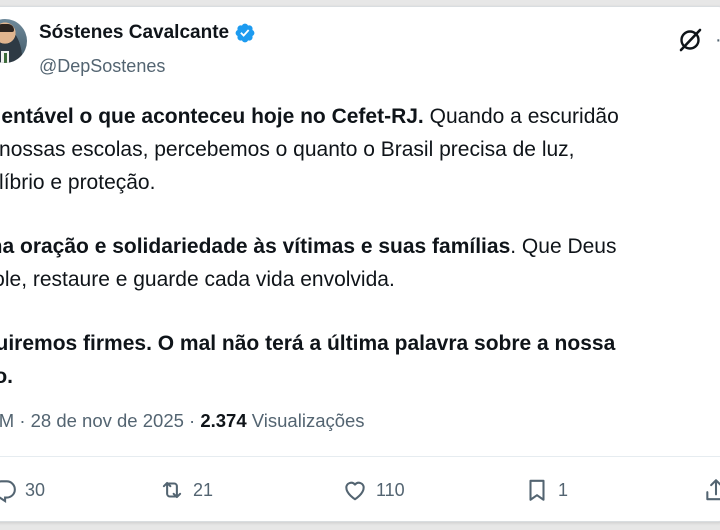 Image resolution: width=720 pixels, height=530 pixels. What do you see at coordinates (134, 33) in the screenshot?
I see `author-name: Sóstenes Cavalcante` at bounding box center [134, 33].